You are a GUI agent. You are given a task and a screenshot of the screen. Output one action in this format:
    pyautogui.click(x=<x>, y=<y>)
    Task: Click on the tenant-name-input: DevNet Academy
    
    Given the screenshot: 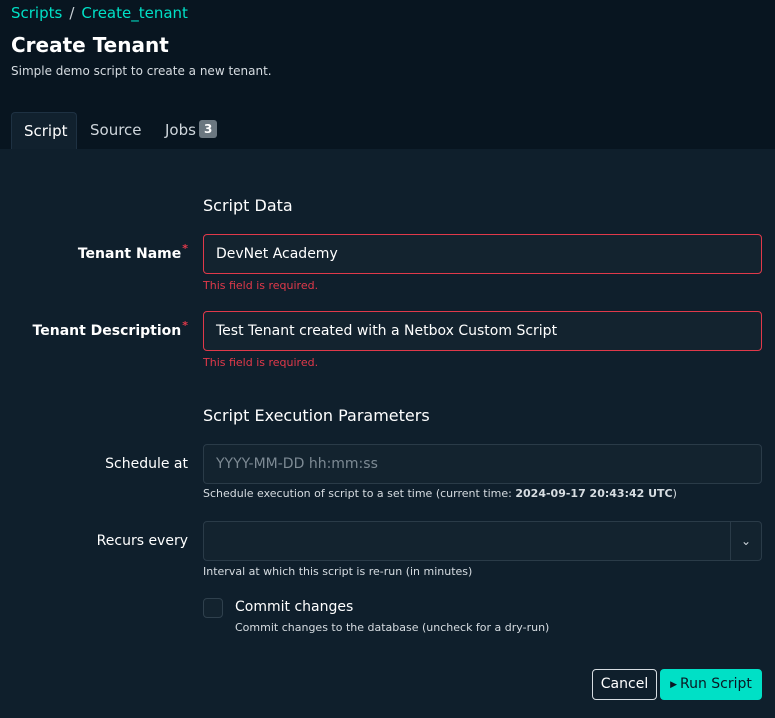 What is the action you would take?
    pyautogui.click(x=482, y=254)
    